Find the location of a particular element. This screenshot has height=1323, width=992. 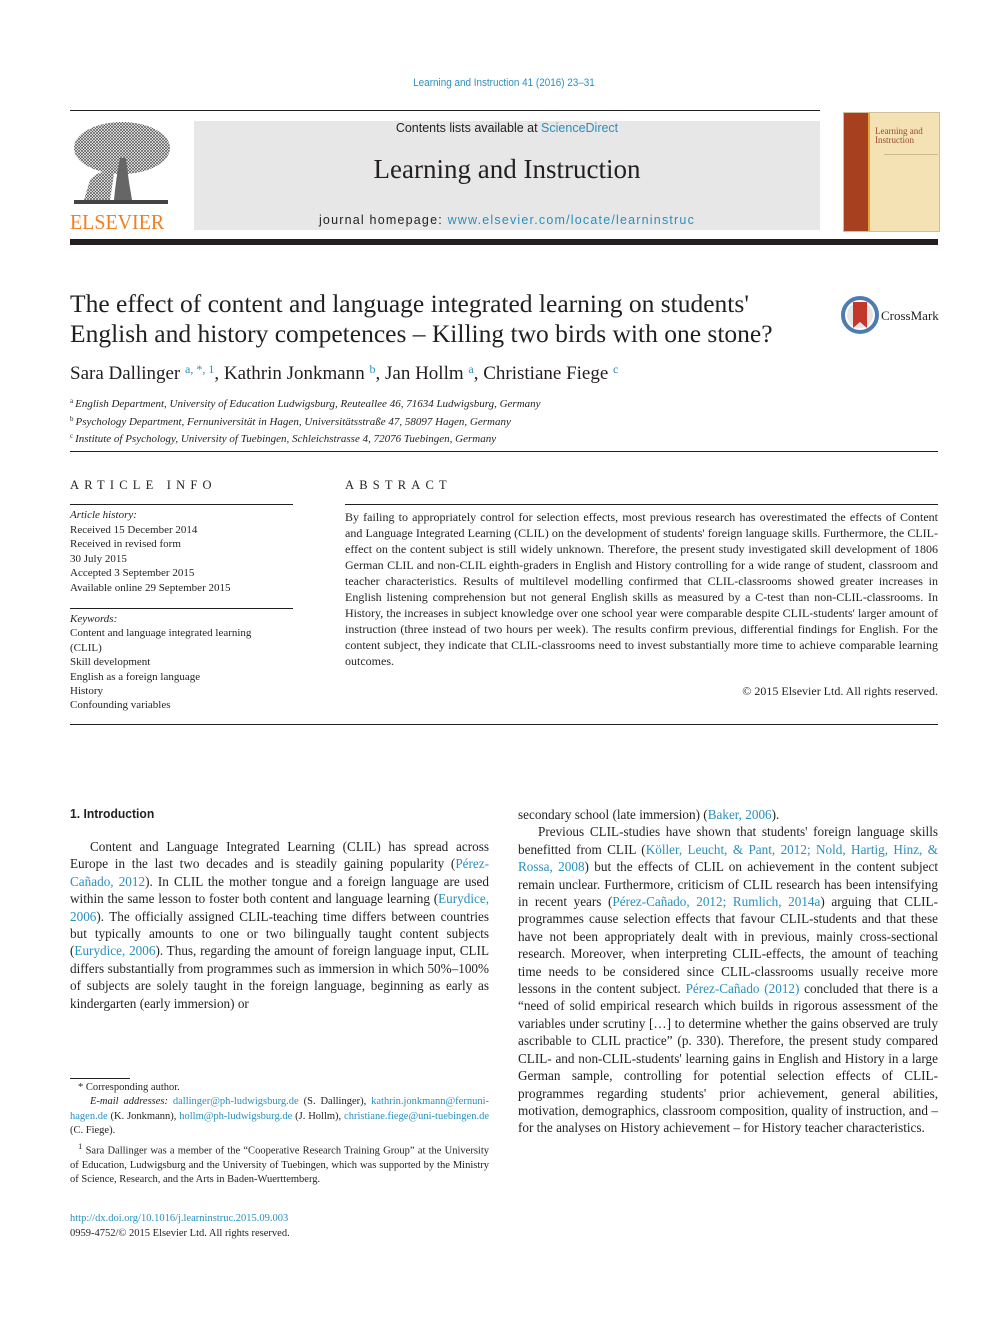

citation-link: Baker, 2006 is located at coordinates (740, 814).